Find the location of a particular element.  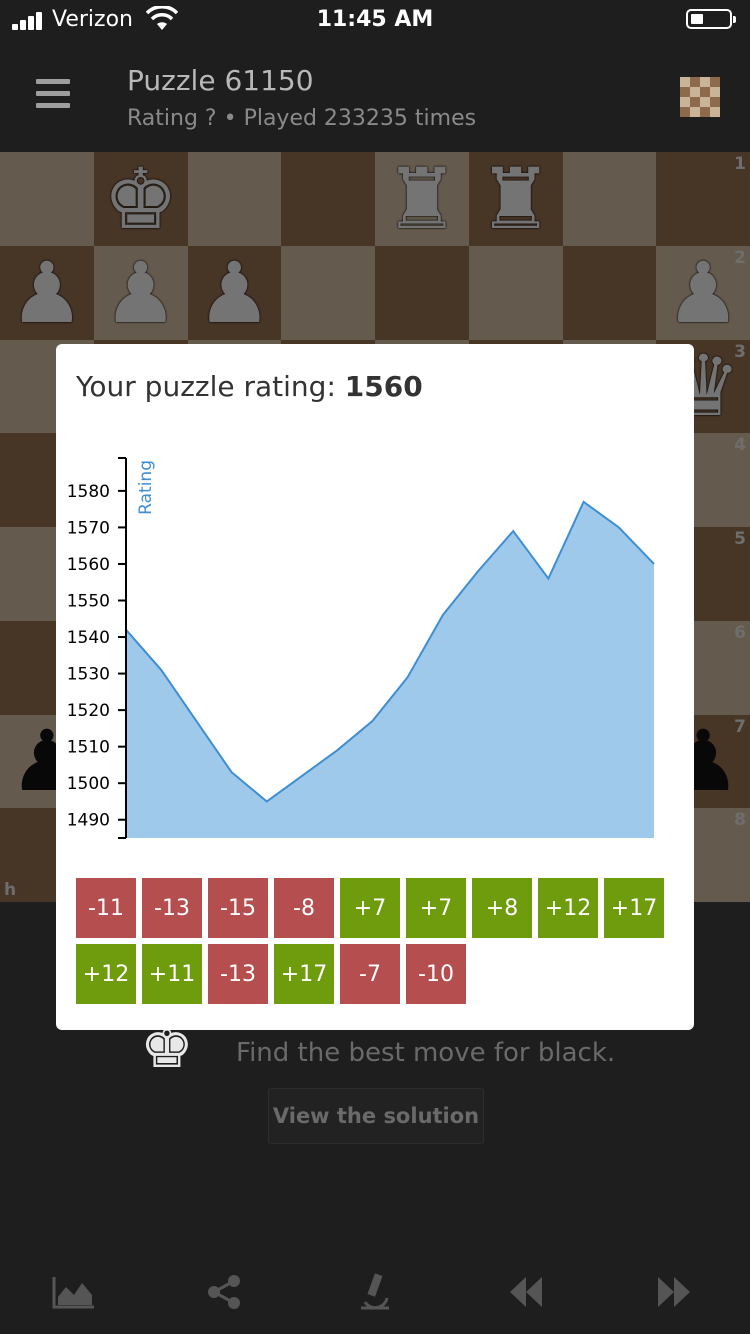

board-icon is located at coordinates (700, 97).